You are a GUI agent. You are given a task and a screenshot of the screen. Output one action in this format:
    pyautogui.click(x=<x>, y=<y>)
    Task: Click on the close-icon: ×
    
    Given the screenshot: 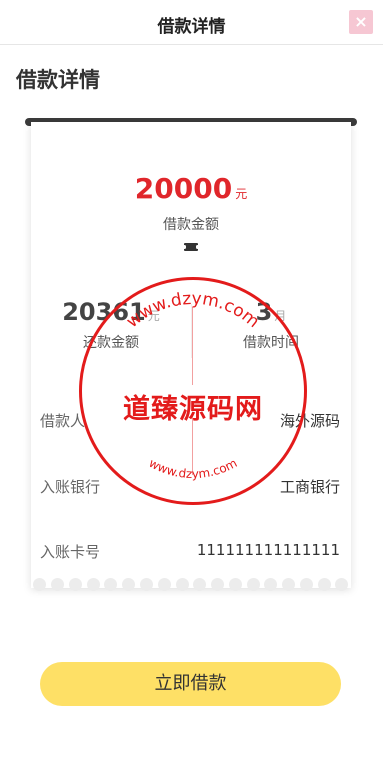 What is the action you would take?
    pyautogui.click(x=361, y=21)
    